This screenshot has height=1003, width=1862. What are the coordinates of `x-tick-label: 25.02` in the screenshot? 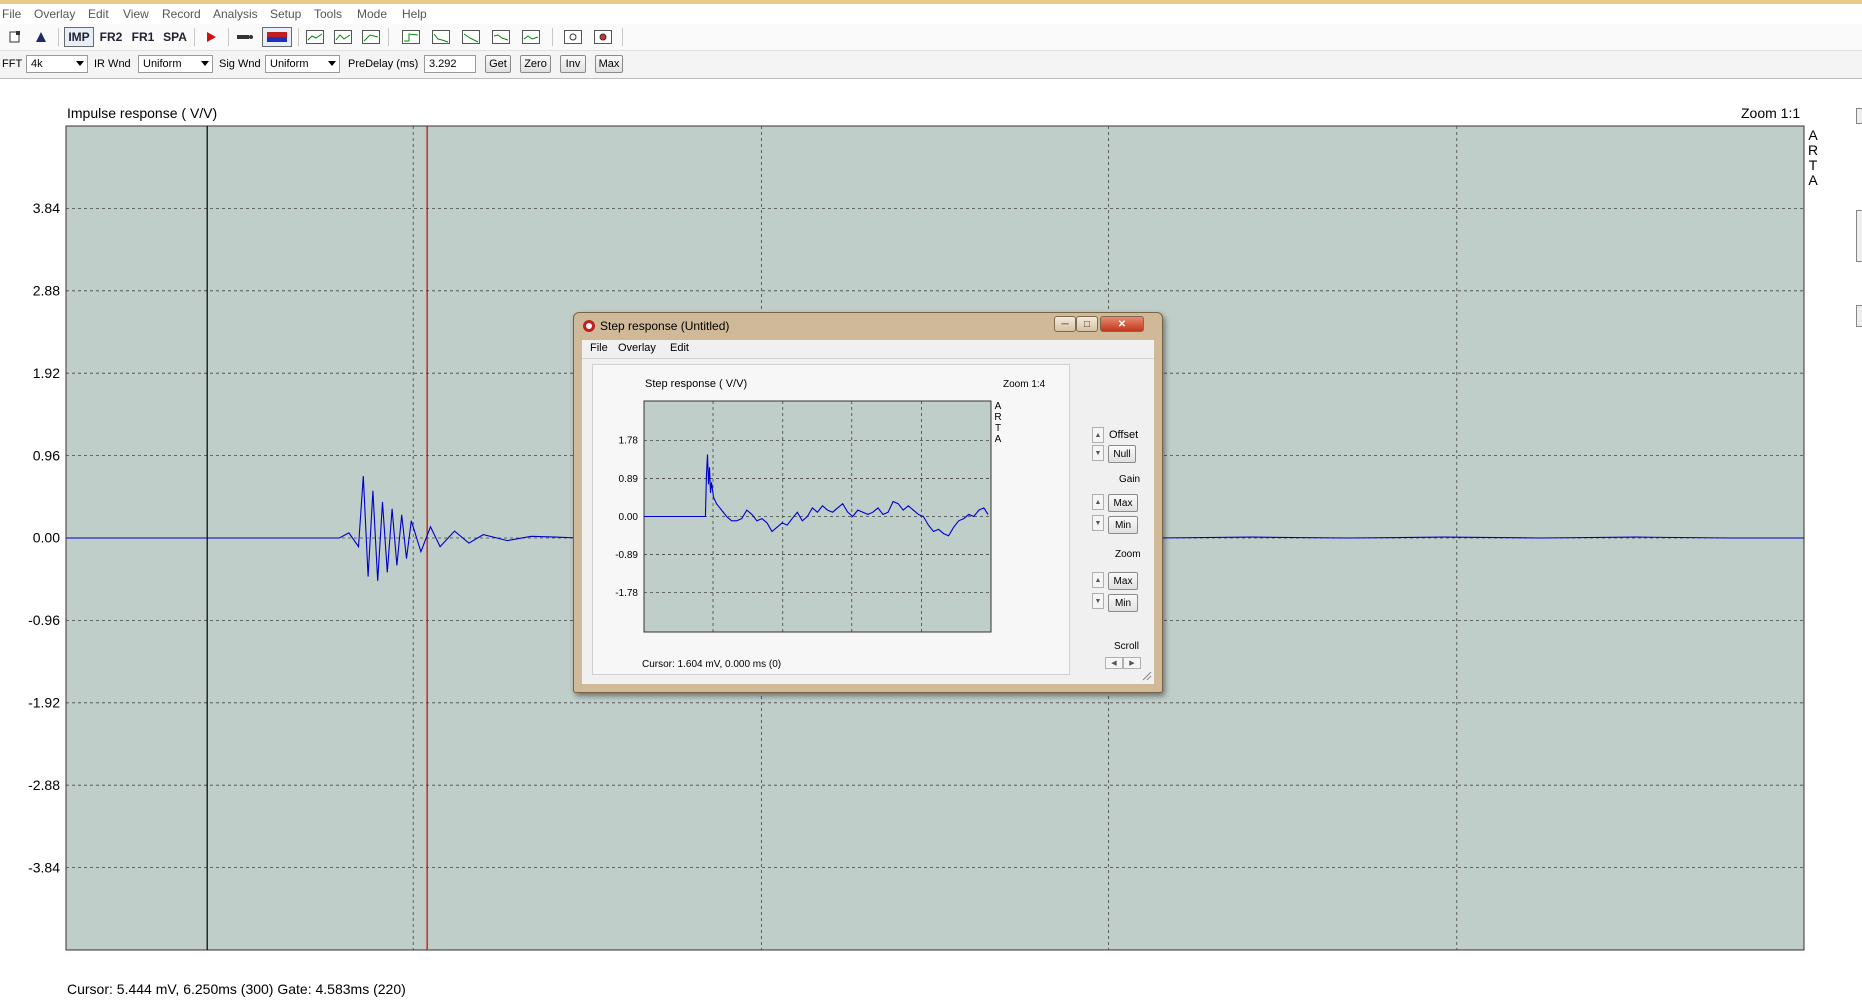 It's located at (1108, 959).